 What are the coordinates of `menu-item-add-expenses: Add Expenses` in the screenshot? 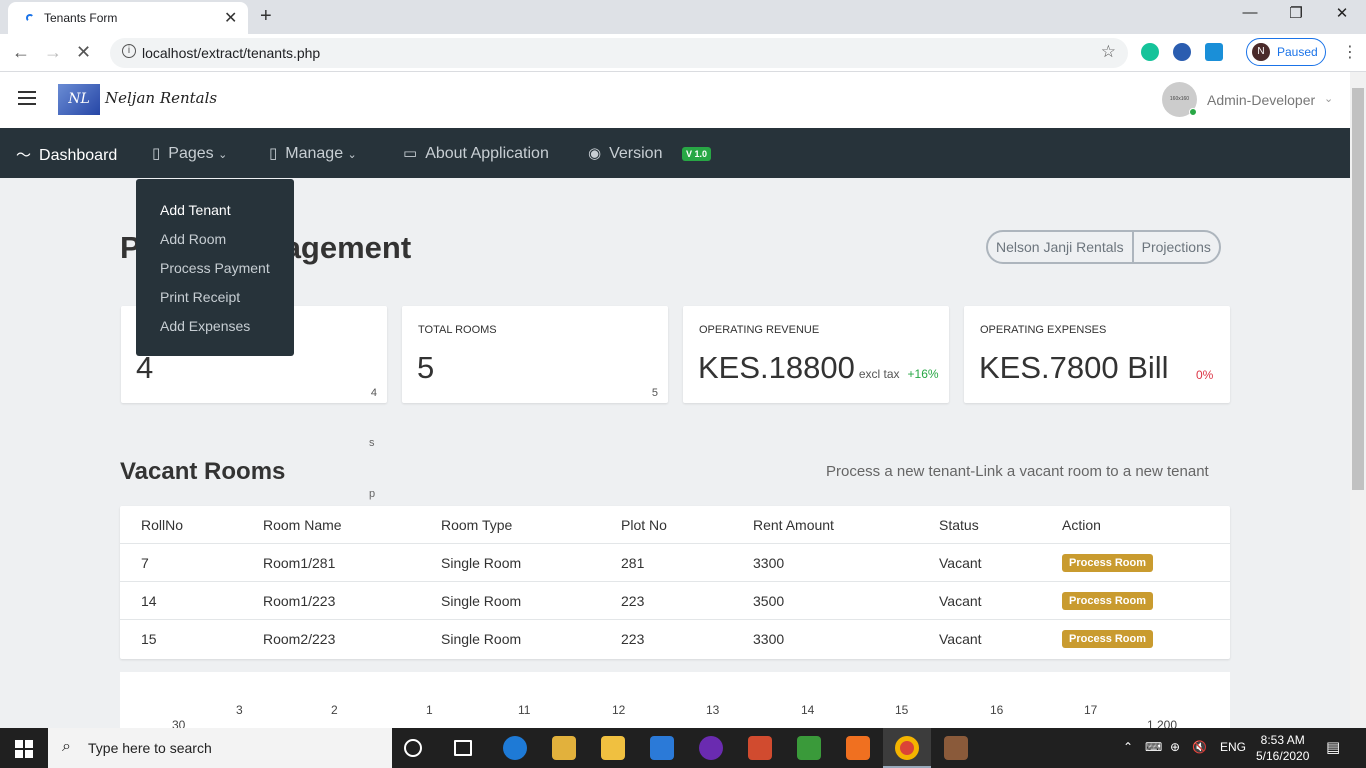 It's located at (205, 326).